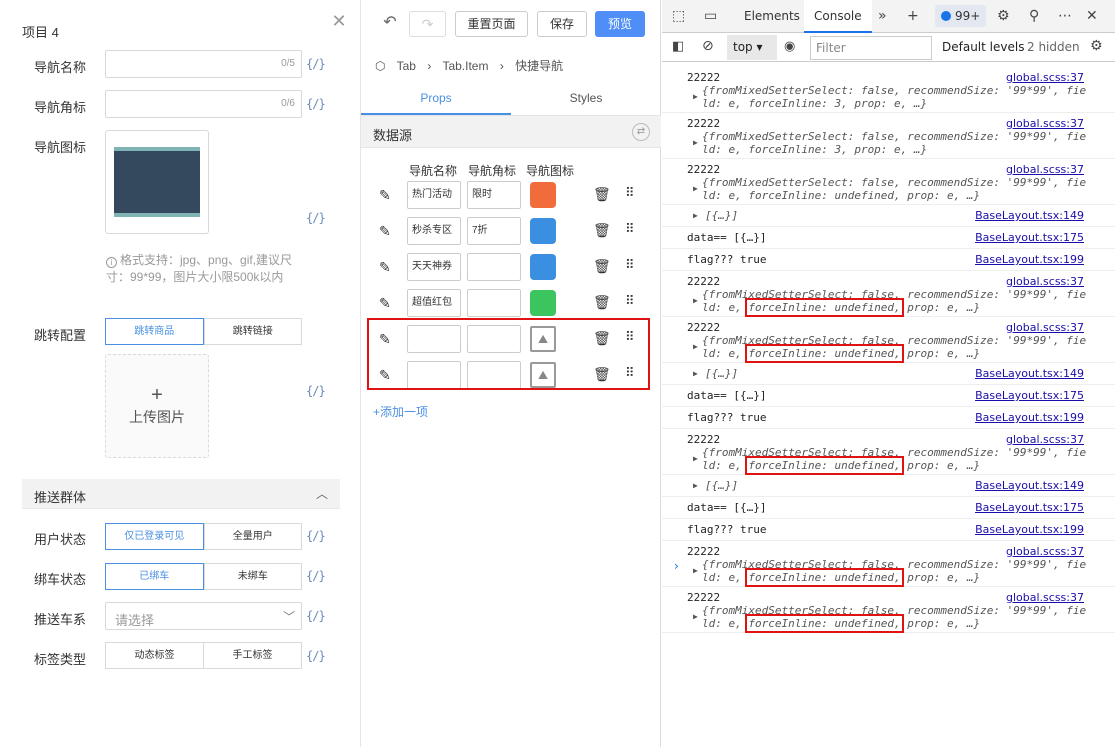 This screenshot has height=747, width=1115. Describe the element at coordinates (434, 267) in the screenshot. I see `nav-name-cell: 天天神券` at that location.